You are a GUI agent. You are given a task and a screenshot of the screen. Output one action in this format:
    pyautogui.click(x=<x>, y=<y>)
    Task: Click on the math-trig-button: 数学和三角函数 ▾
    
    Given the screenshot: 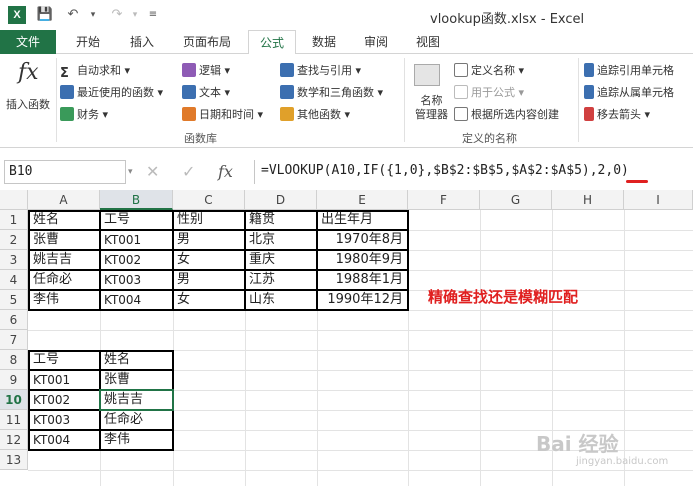 What is the action you would take?
    pyautogui.click(x=331, y=92)
    